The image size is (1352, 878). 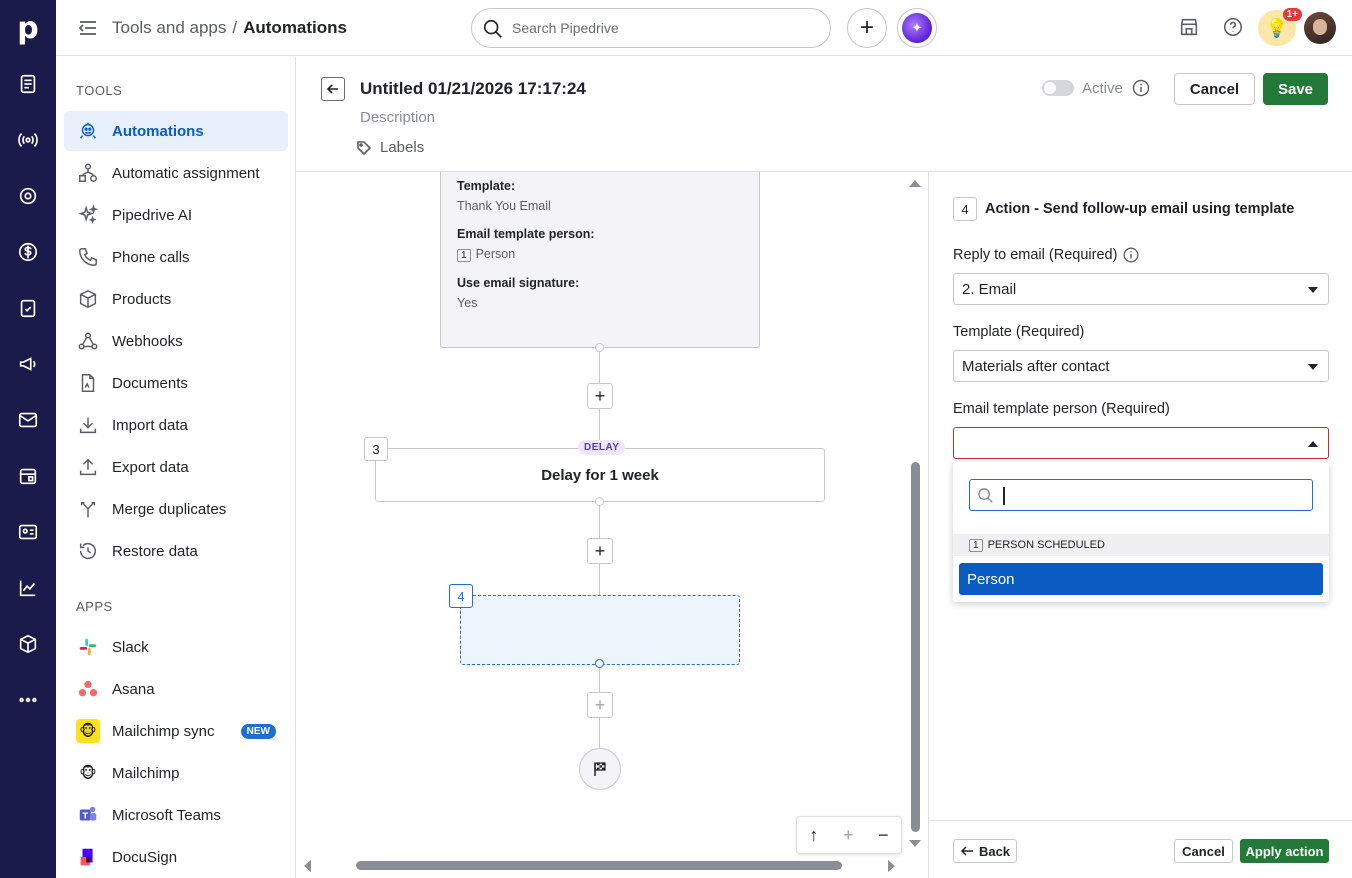 I want to click on sidebar-item-docusign: DocuSign, so click(x=176, y=857).